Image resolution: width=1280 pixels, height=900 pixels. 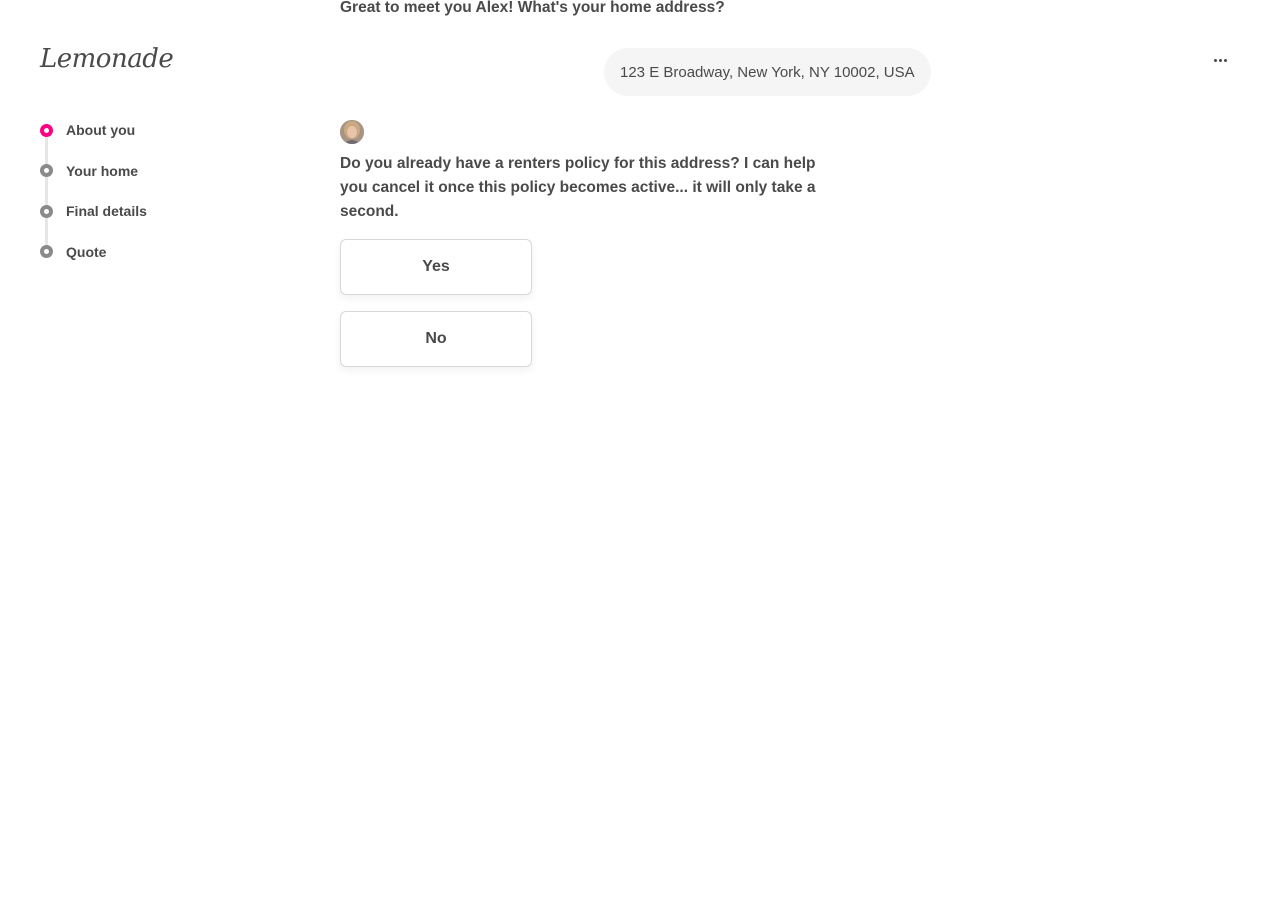 I want to click on step-label: Quote, so click(x=86, y=251).